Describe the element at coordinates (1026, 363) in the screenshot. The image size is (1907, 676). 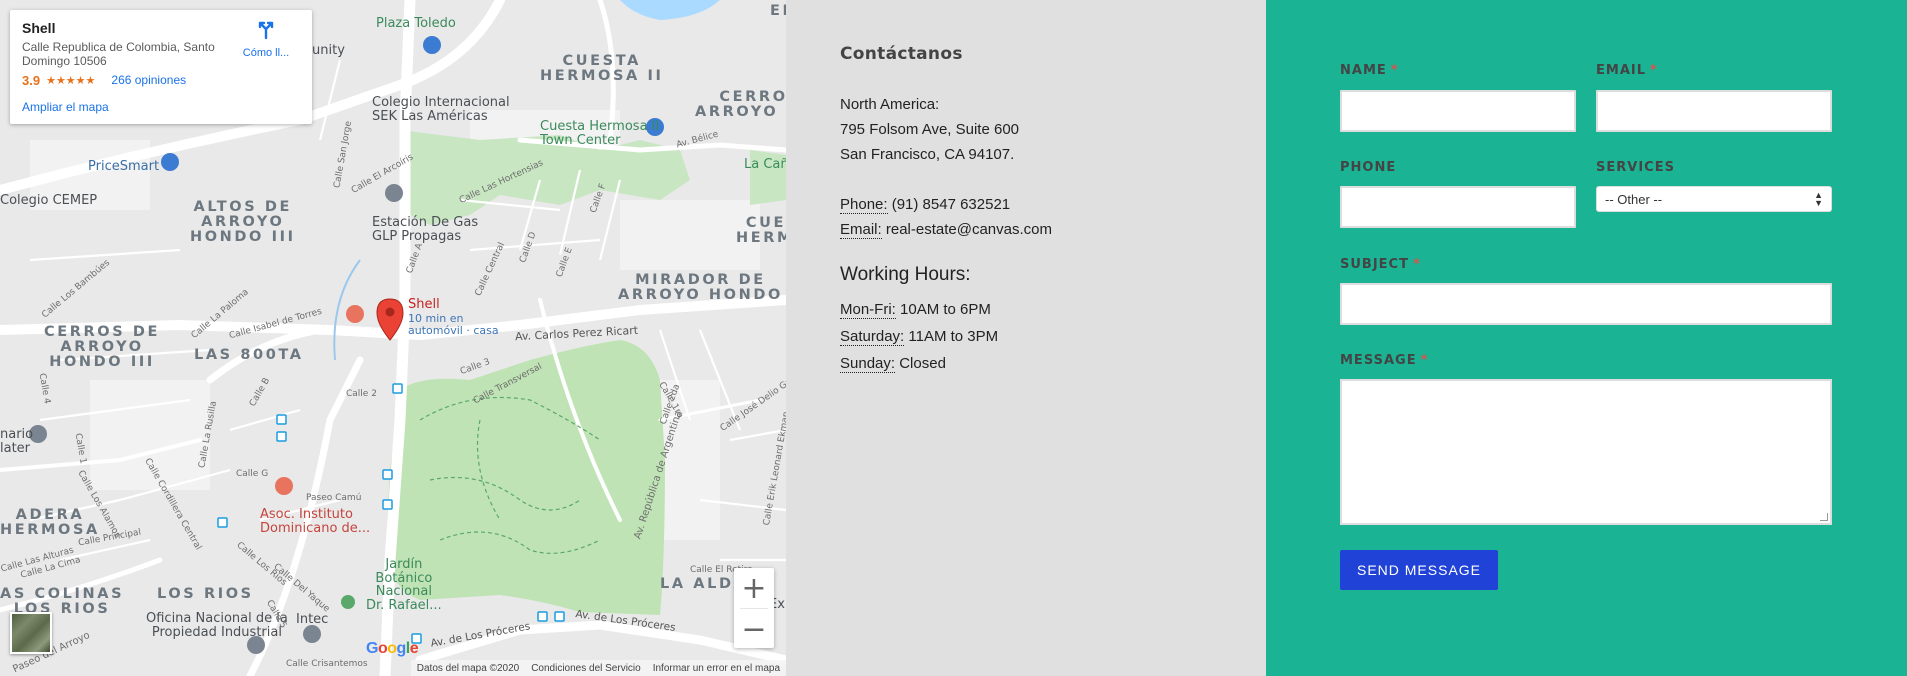
I see `hours-row: Sunday: Closed` at that location.